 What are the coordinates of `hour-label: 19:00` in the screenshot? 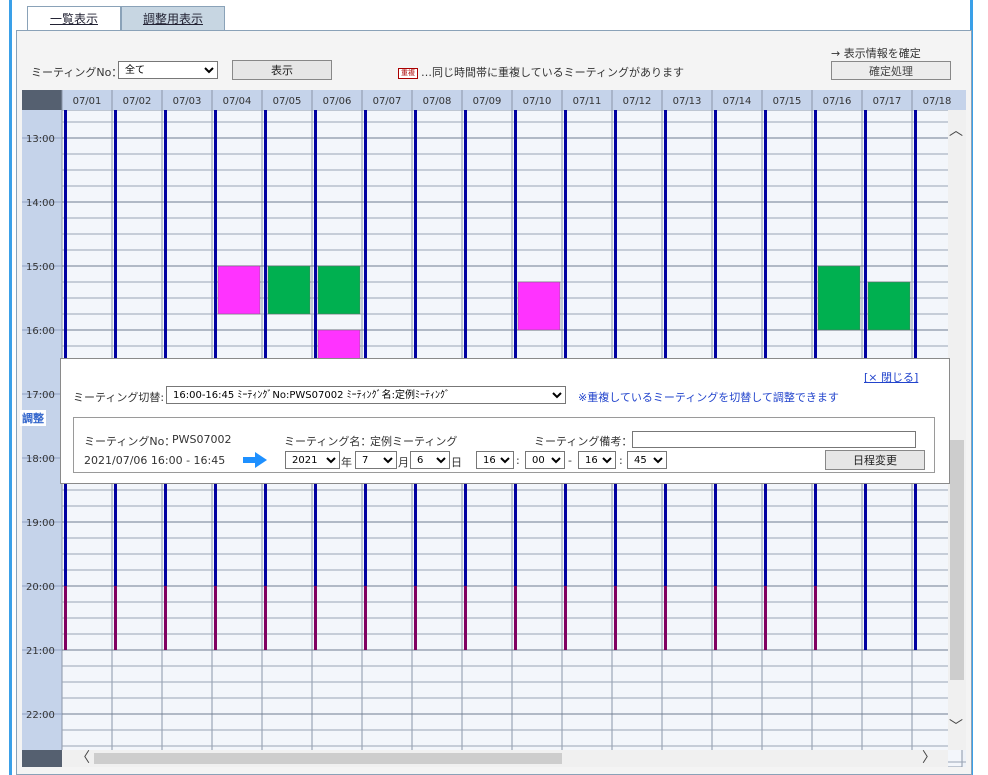 It's located at (40, 523).